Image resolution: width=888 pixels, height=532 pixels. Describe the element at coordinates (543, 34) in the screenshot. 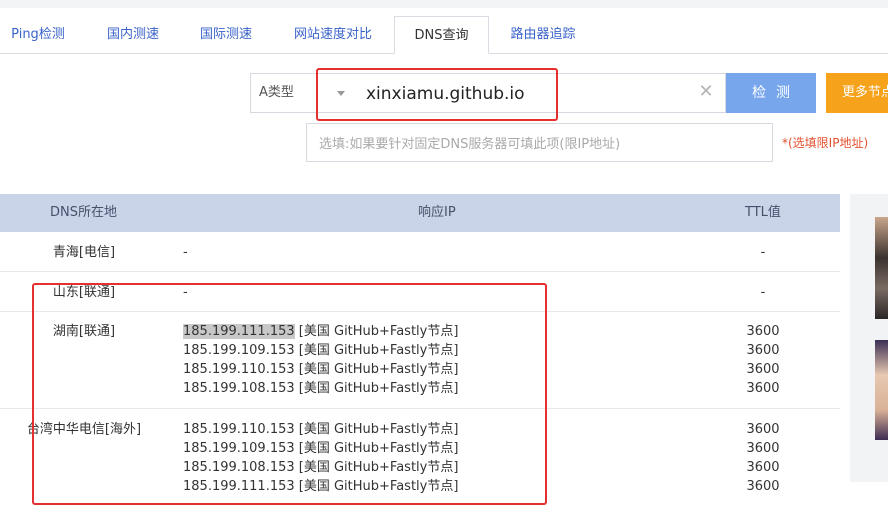

I see `tab-traceroute: 路由器追踪` at that location.